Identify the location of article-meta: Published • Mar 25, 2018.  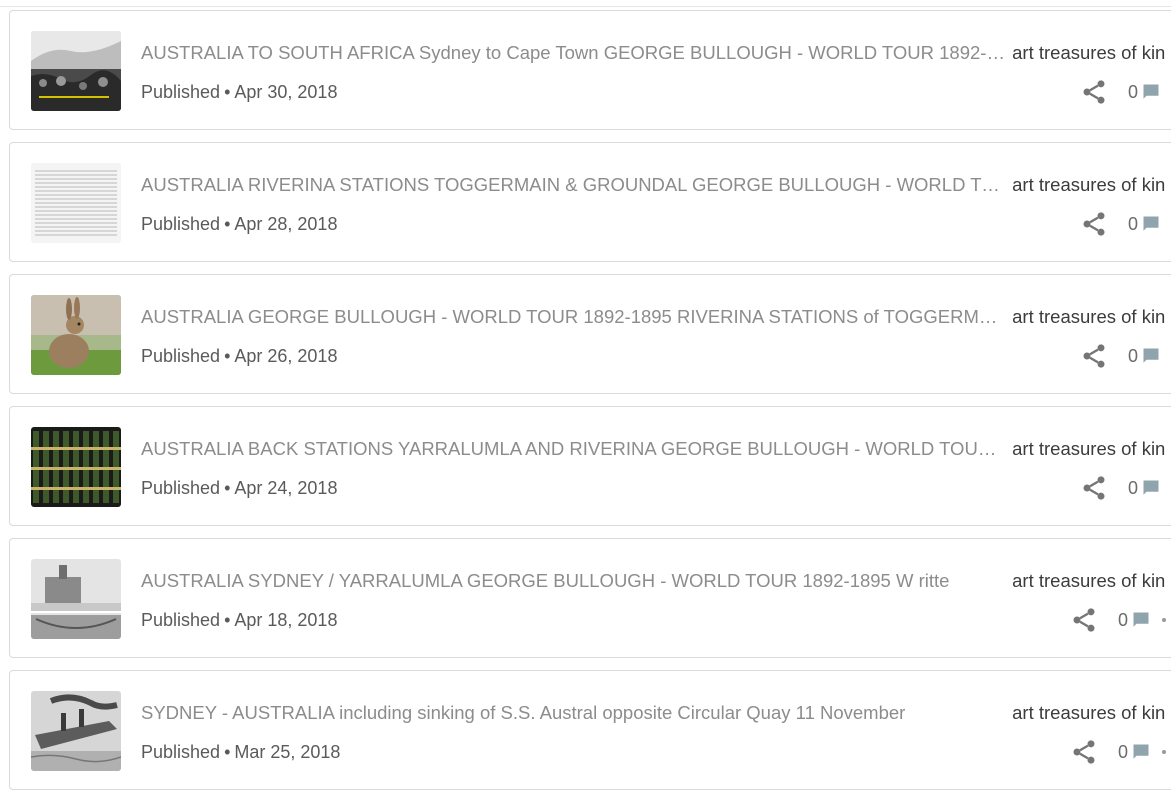
(240, 752).